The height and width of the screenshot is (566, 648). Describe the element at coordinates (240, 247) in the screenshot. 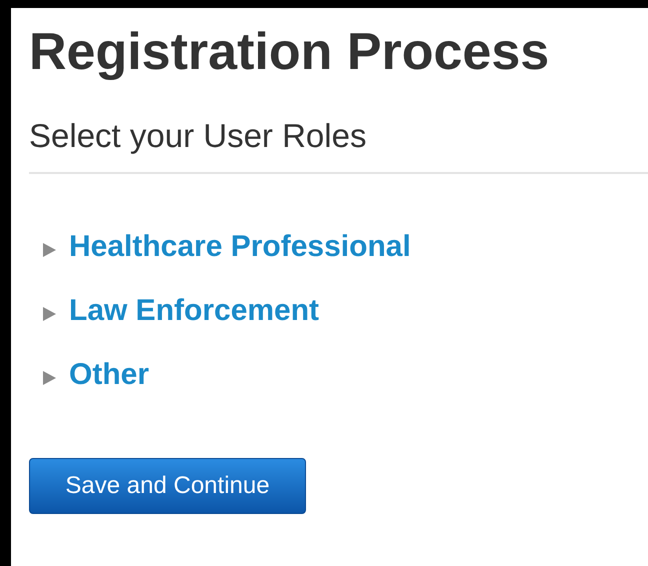

I see `role-link: Healthcare Professional` at that location.